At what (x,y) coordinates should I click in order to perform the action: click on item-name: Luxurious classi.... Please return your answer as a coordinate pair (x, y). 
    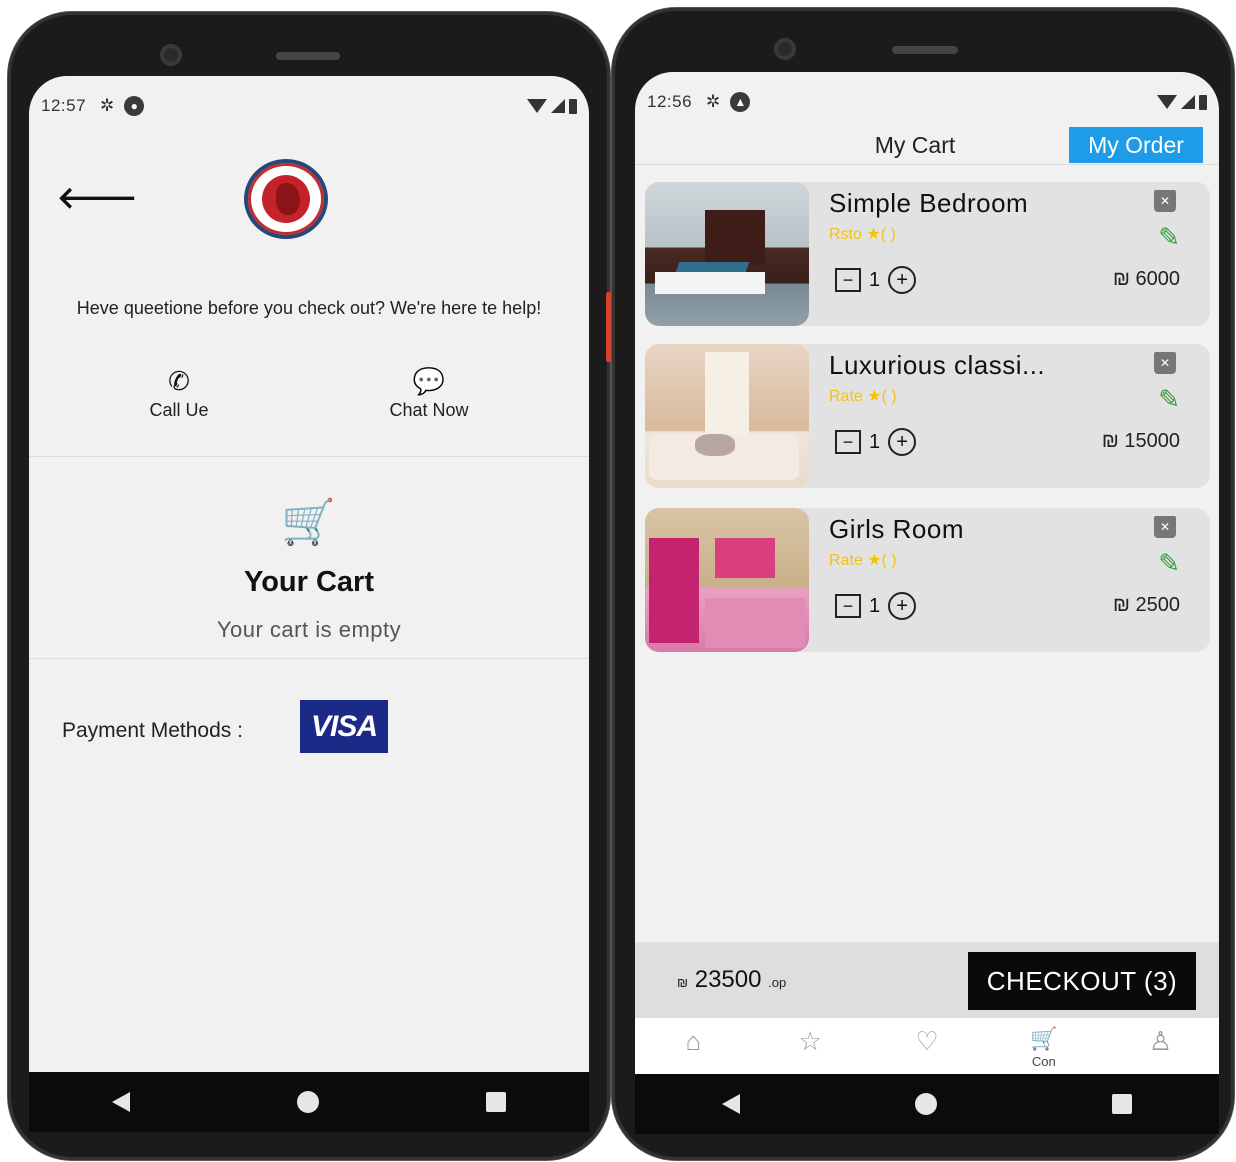
    Looking at the image, I should click on (937, 365).